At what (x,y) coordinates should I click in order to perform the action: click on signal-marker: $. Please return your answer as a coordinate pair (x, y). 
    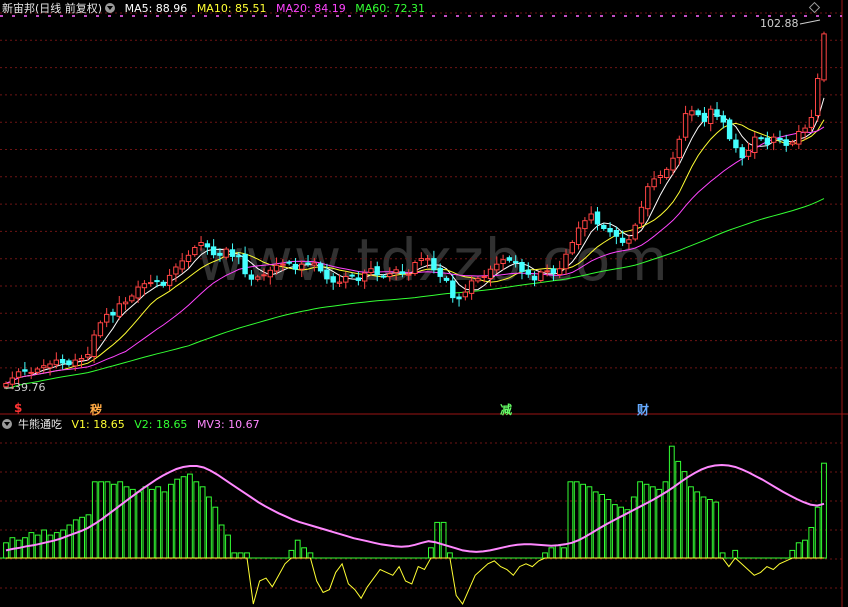
    Looking at the image, I should click on (18, 408).